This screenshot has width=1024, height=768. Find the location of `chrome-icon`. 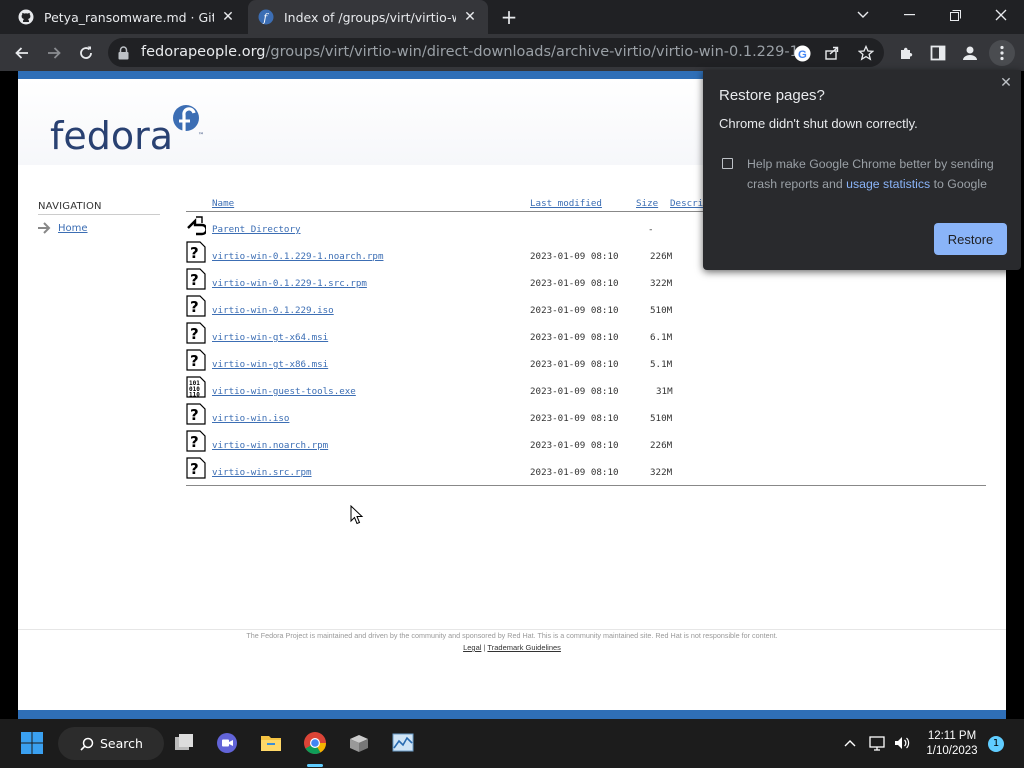

chrome-icon is located at coordinates (315, 743).